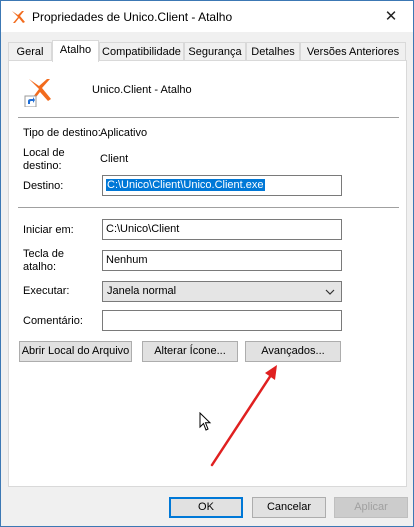 The image size is (414, 527). I want to click on hotkey-field: Nenhum, so click(222, 260).